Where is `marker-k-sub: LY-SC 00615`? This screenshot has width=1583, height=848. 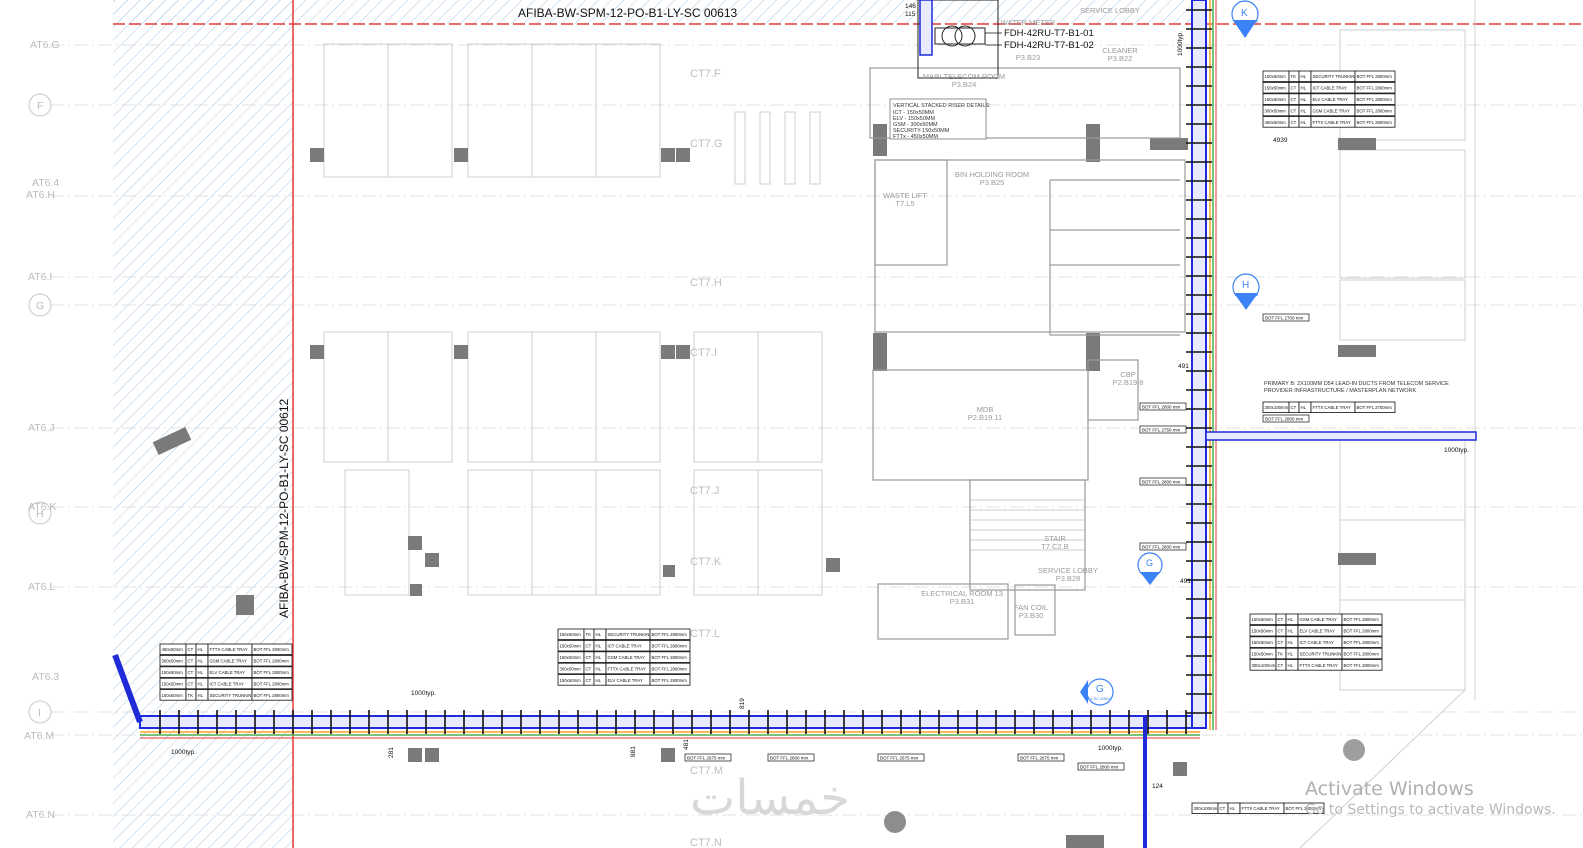
marker-k-sub: LY-SC 00615 is located at coordinates (1247, 21).